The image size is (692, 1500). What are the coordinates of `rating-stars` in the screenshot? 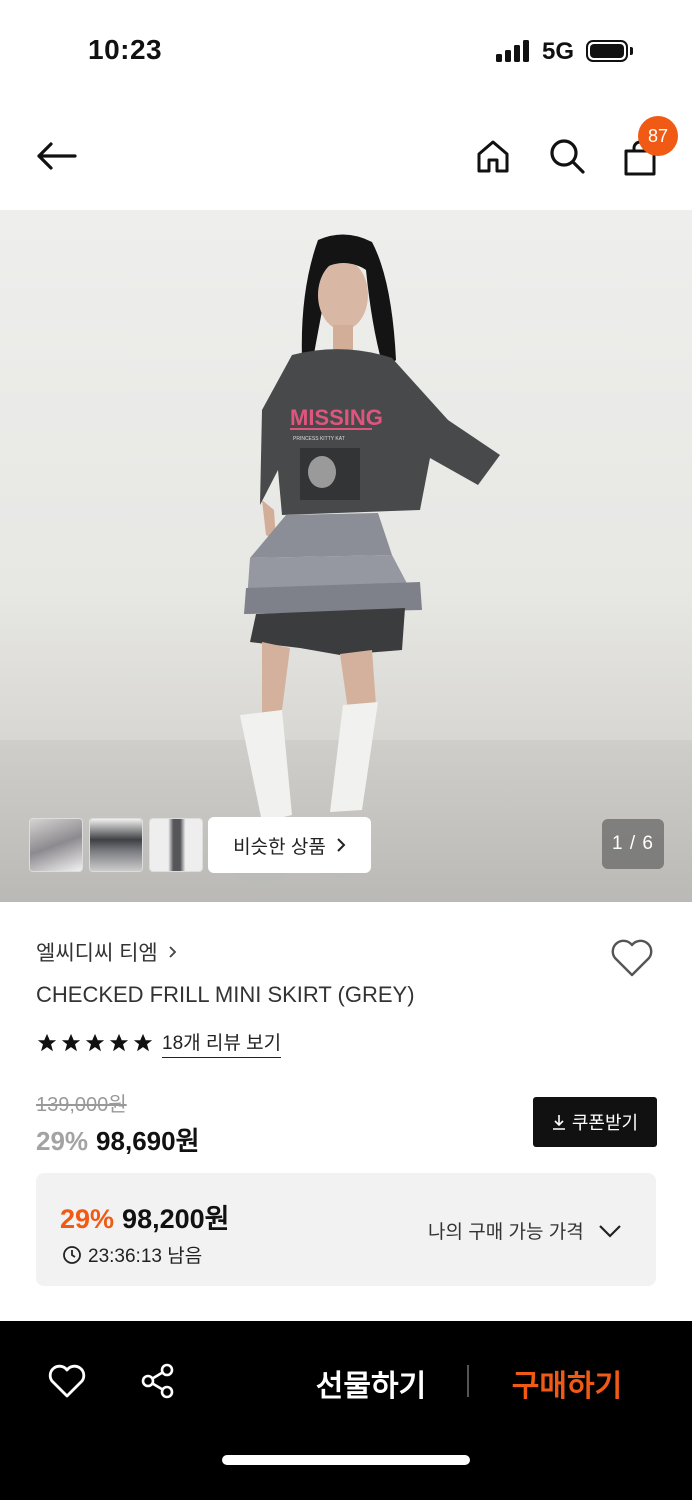 It's located at (95, 1043).